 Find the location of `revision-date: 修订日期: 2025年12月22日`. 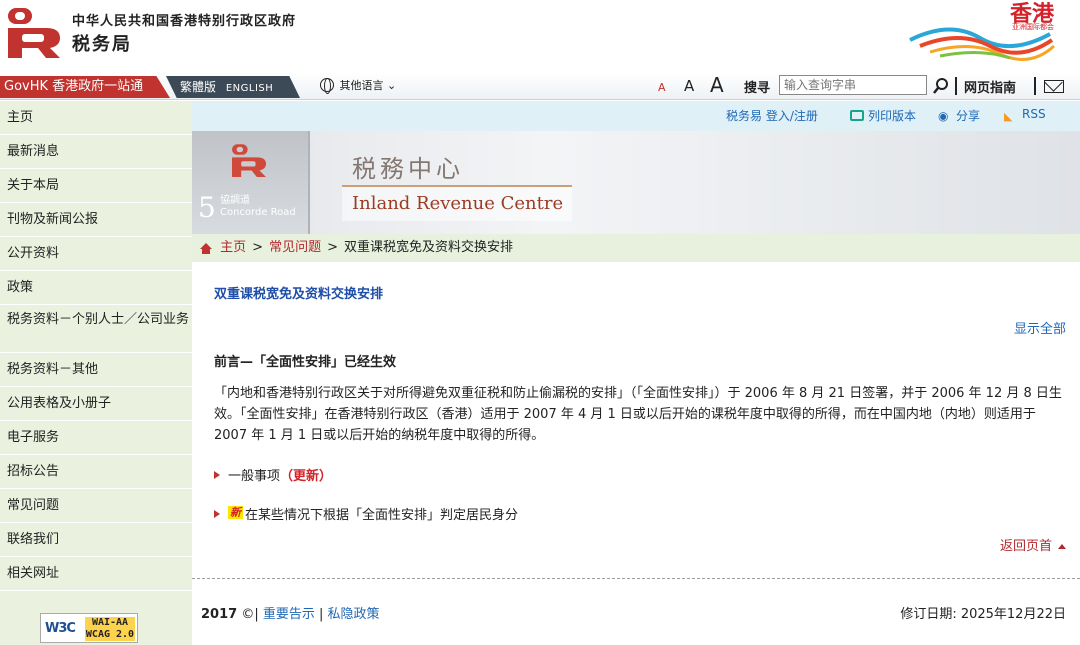

revision-date: 修订日期: 2025年12月22日 is located at coordinates (983, 614).